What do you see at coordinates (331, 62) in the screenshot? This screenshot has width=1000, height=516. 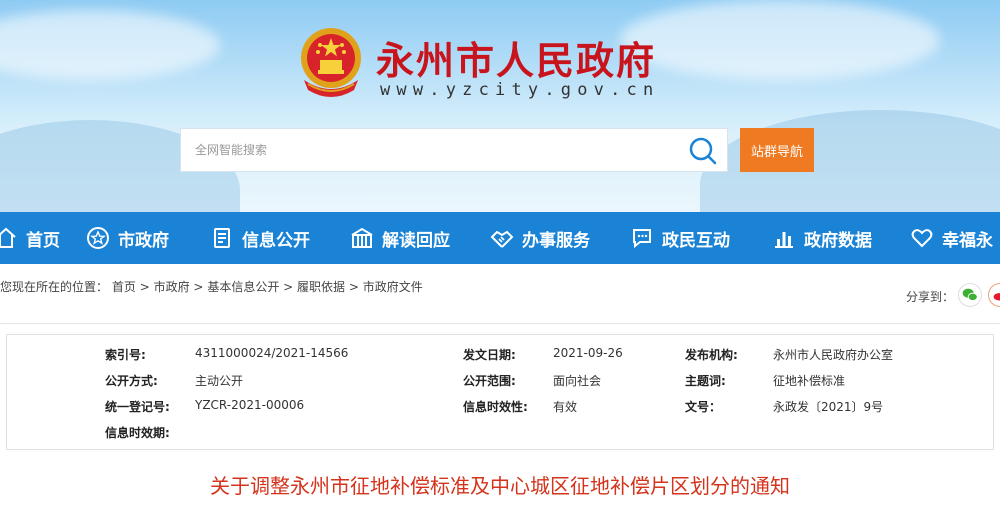 I see `national-emblem-icon` at bounding box center [331, 62].